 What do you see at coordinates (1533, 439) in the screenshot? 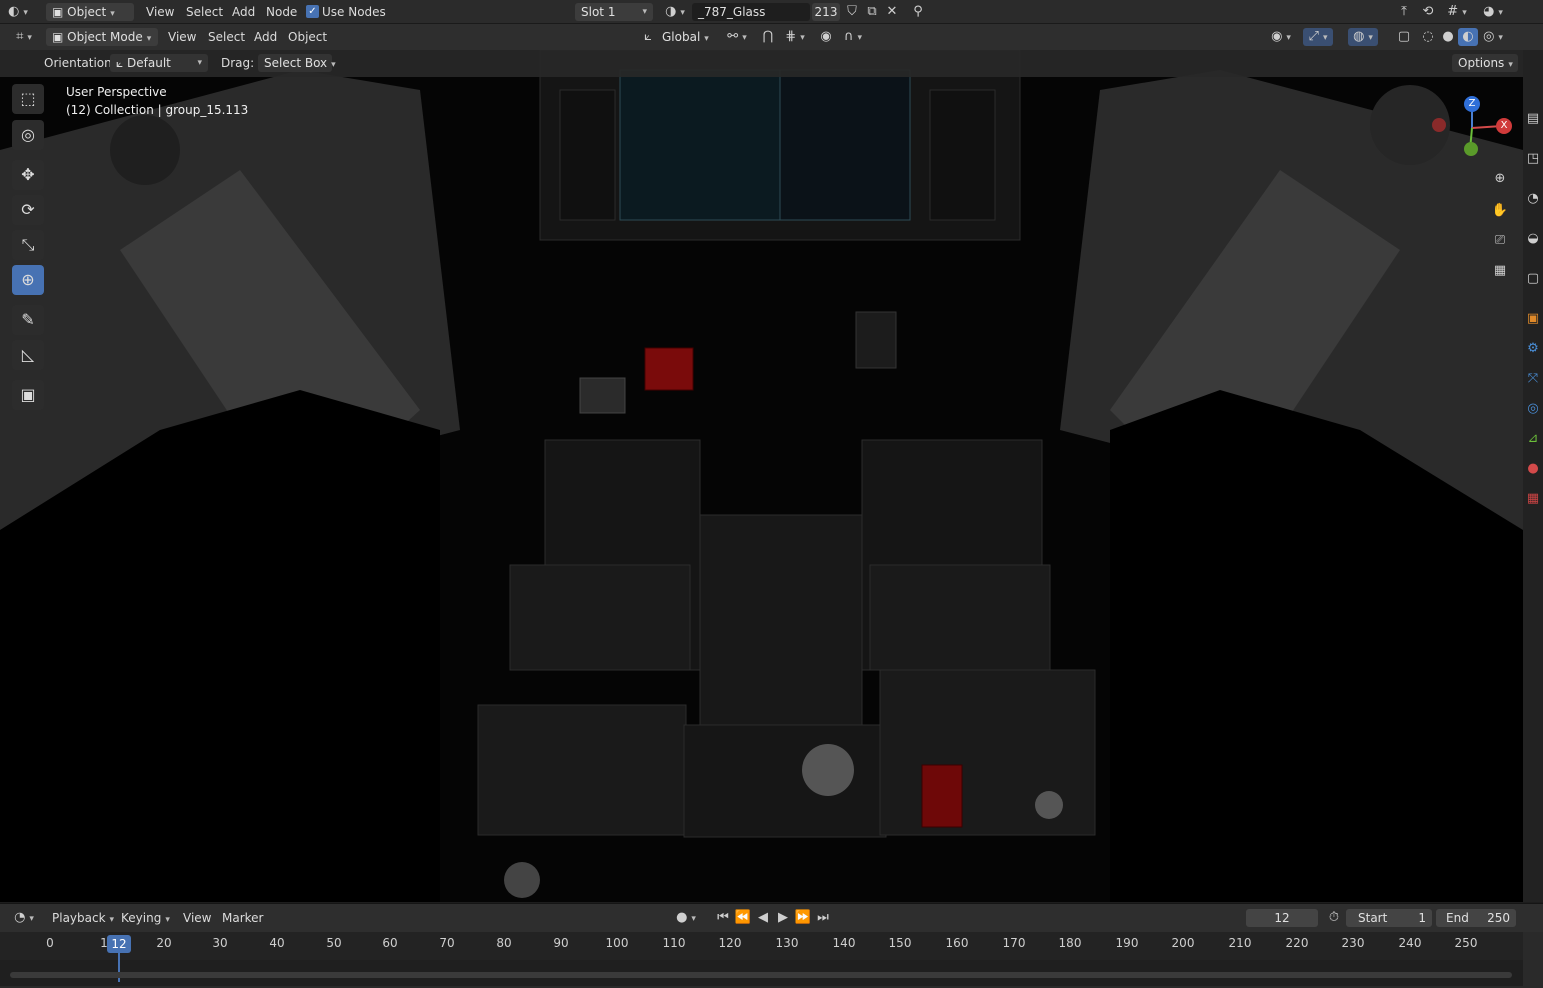
I see `vertex-tab-icon: ⊿` at bounding box center [1533, 439].